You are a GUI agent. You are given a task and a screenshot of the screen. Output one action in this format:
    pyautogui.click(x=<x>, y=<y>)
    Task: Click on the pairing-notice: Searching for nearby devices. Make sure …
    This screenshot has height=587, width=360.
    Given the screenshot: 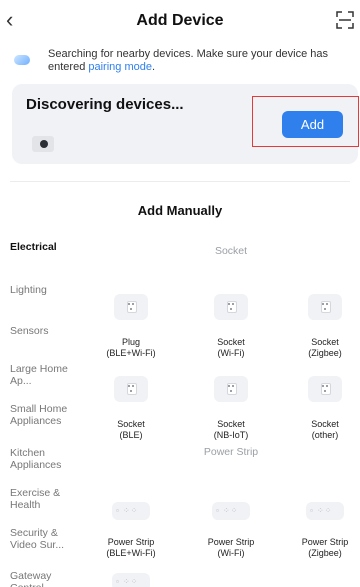 What is the action you would take?
    pyautogui.click(x=182, y=61)
    